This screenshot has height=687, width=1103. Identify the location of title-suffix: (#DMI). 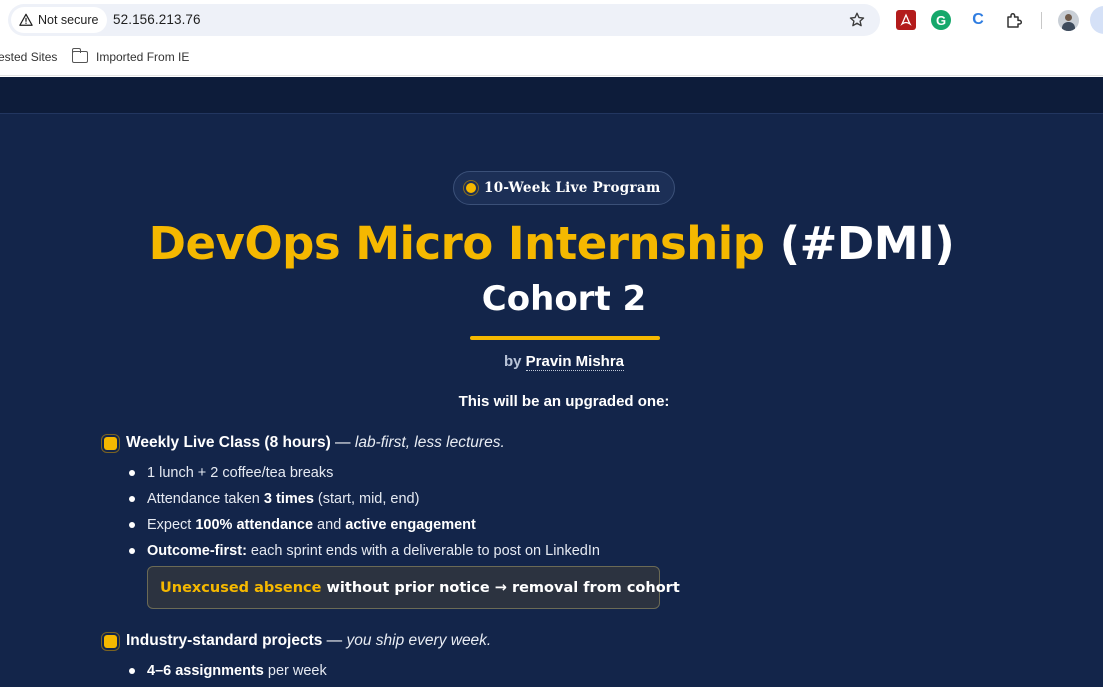
(867, 243).